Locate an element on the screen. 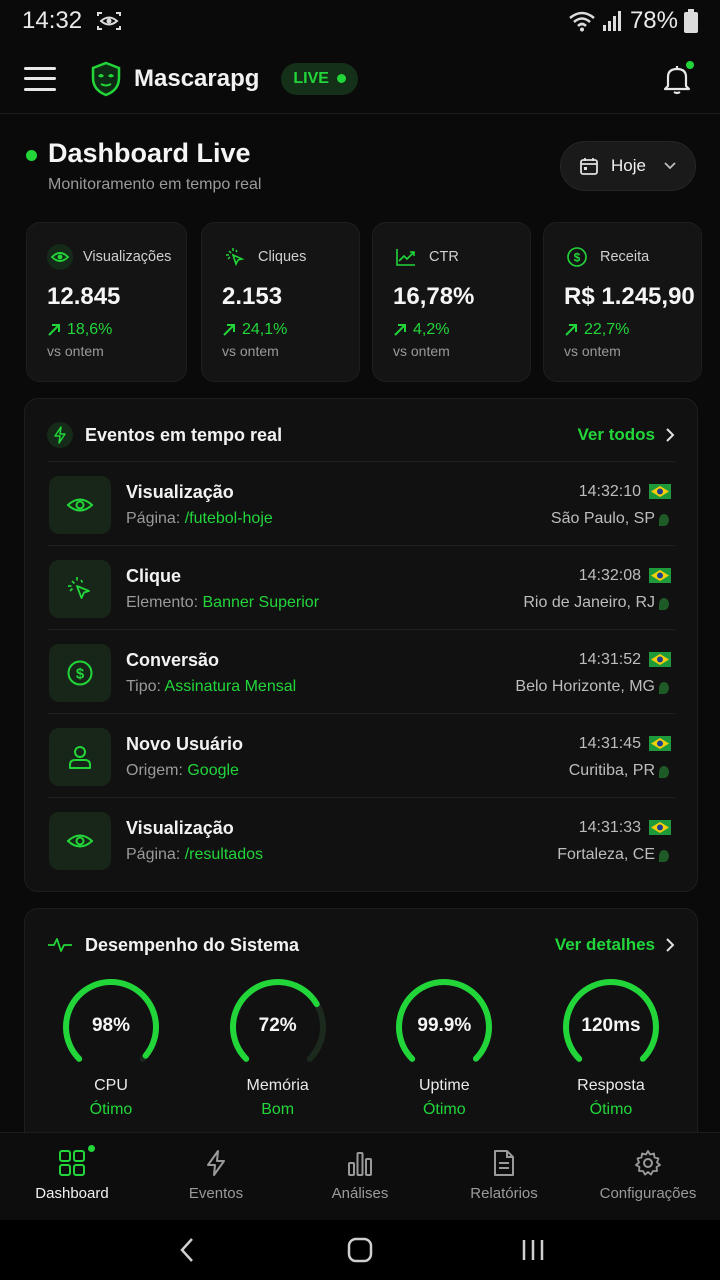 The width and height of the screenshot is (720, 1280). event-sub-label: Página: is located at coordinates (153, 854).